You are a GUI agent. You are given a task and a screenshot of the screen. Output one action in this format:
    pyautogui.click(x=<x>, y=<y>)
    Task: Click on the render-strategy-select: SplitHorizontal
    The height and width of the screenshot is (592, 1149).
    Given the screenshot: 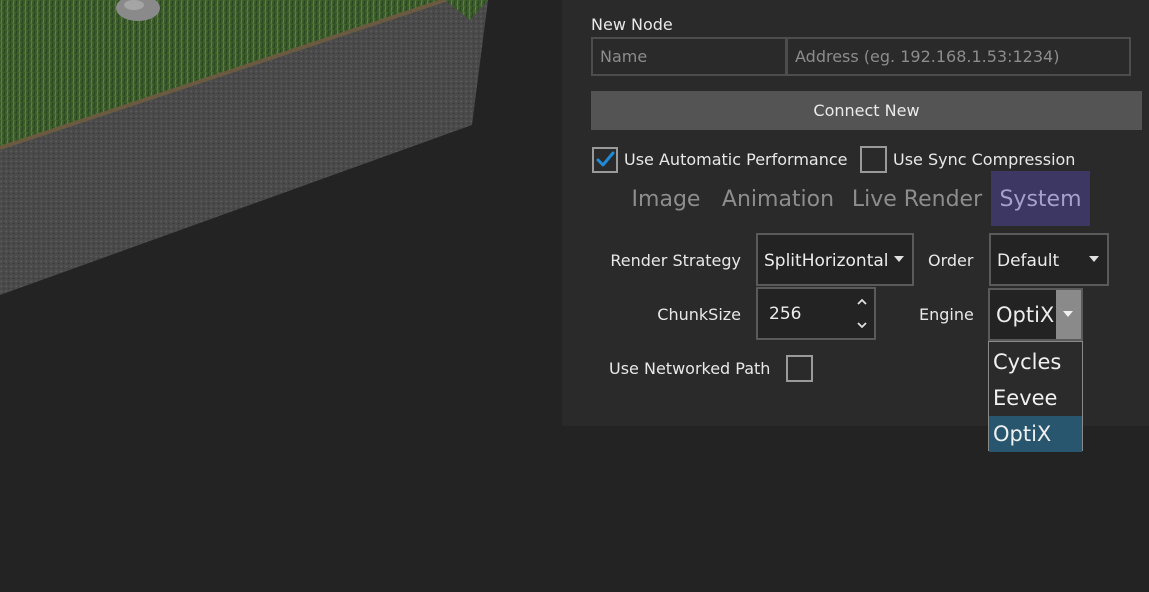 What is the action you would take?
    pyautogui.click(x=835, y=259)
    